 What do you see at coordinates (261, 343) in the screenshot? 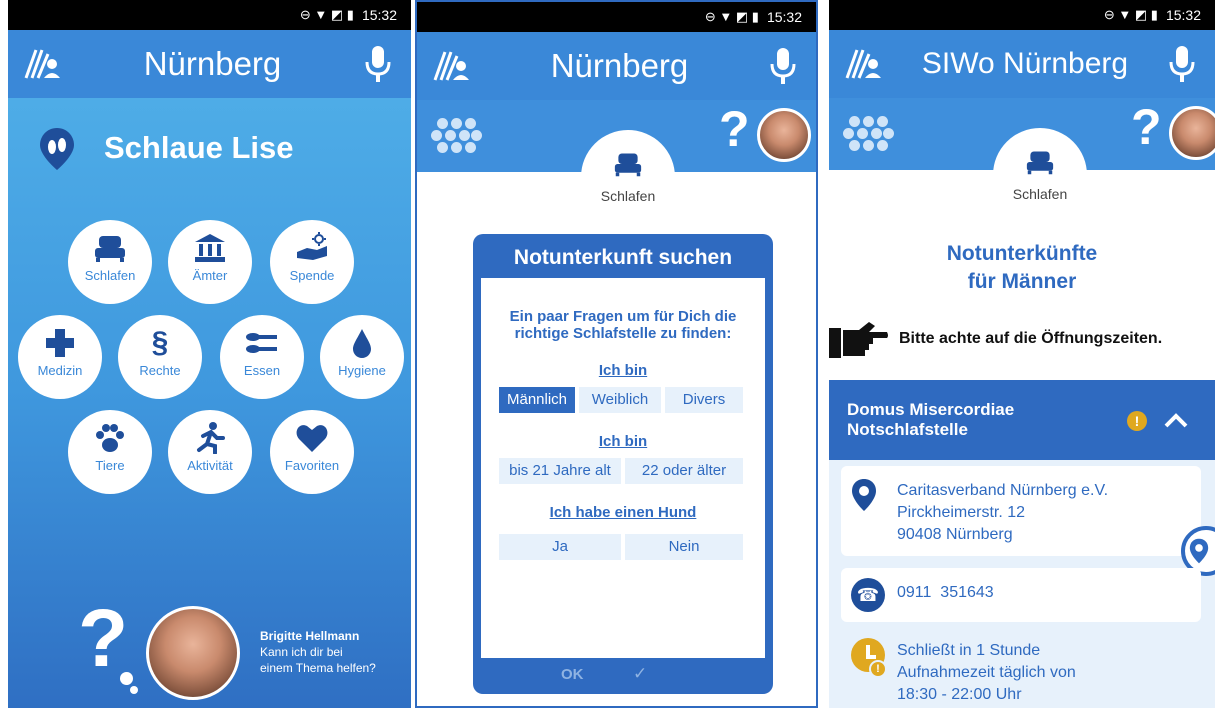
I see `cutlery-icon` at bounding box center [261, 343].